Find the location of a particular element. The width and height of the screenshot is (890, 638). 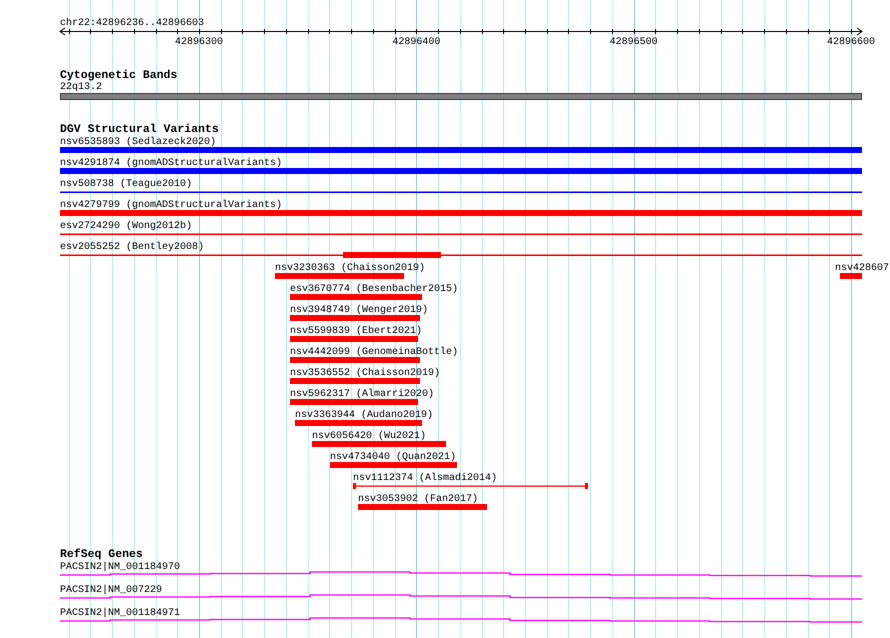

gene-label: PACSIN2|NM_001184970 is located at coordinates (120, 567).